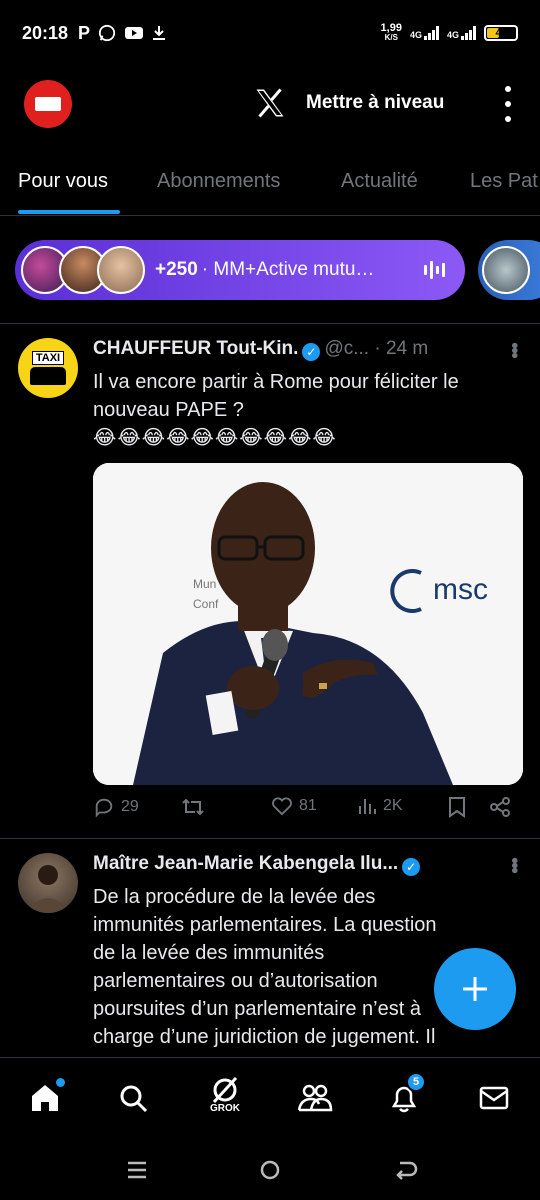  Describe the element at coordinates (294, 806) in the screenshot. I see `like-button: 81` at that location.